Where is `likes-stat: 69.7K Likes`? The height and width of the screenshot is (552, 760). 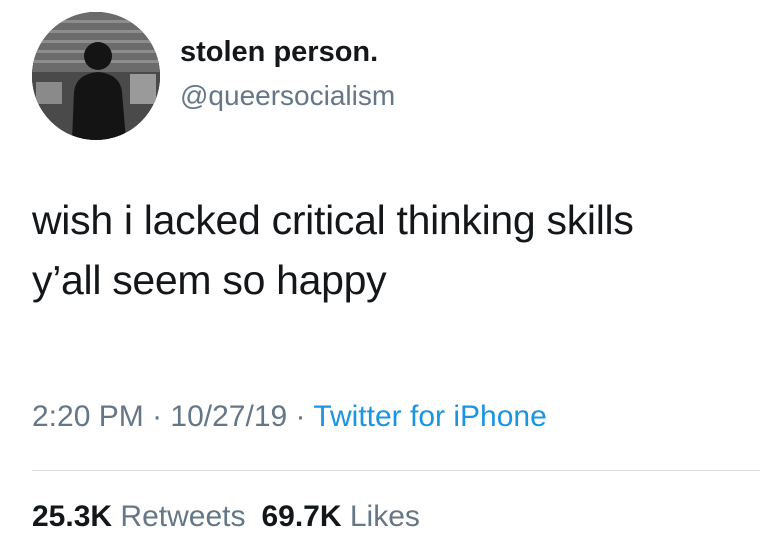
likes-stat: 69.7K Likes is located at coordinates (340, 516).